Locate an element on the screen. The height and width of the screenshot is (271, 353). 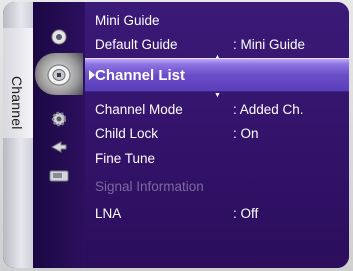
menu-item-label: Default Guide is located at coordinates (136, 44).